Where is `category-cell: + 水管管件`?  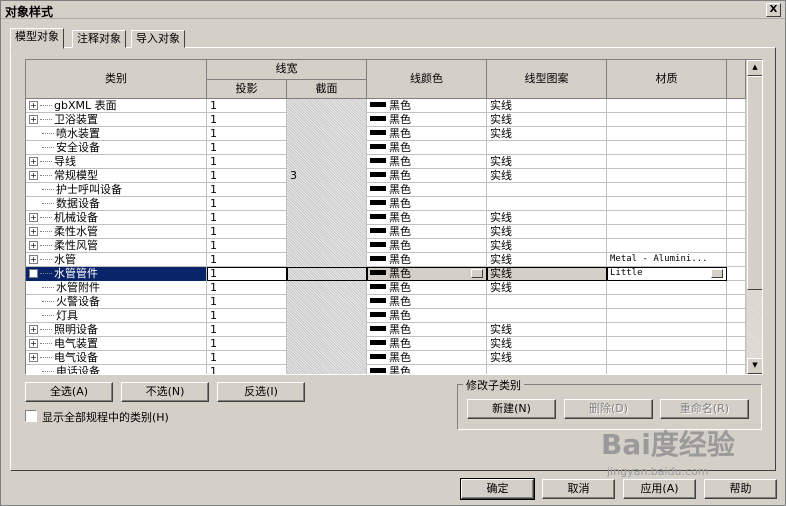 category-cell: + 水管管件 is located at coordinates (116, 274).